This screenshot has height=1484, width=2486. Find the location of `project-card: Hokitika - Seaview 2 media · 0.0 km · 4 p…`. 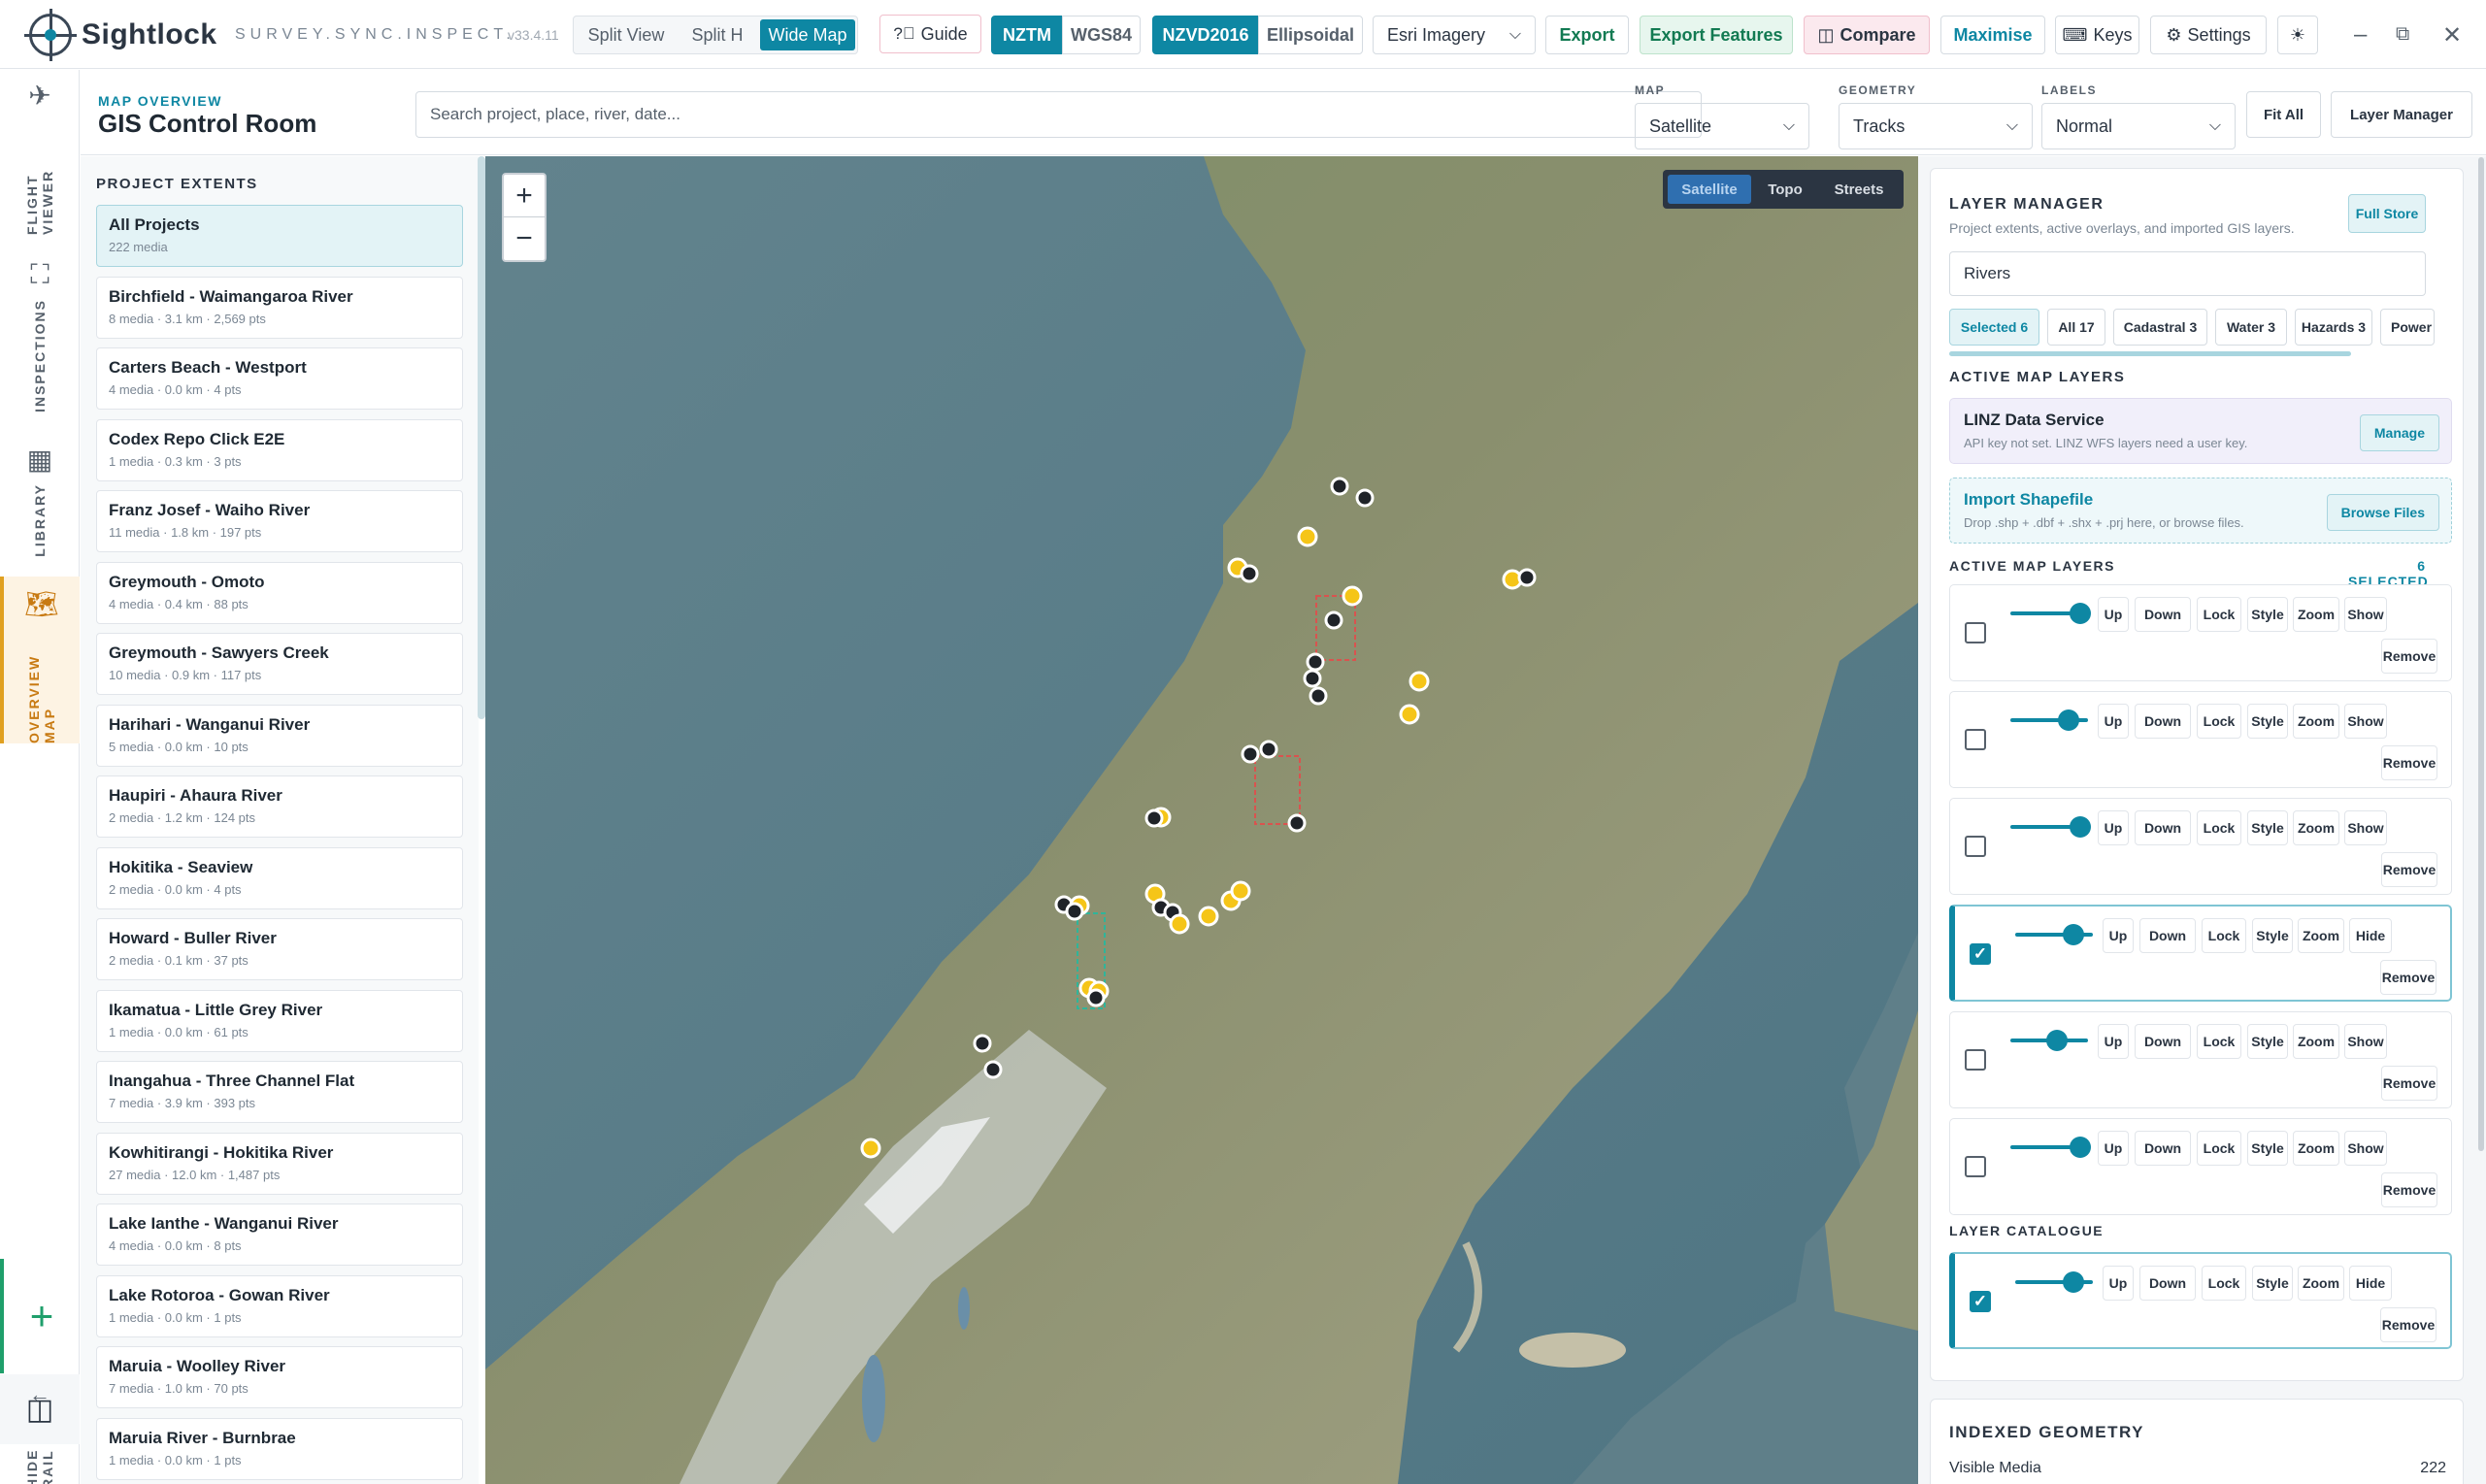

project-card: Hokitika - Seaview 2 media · 0.0 km · 4 p… is located at coordinates (279, 877).